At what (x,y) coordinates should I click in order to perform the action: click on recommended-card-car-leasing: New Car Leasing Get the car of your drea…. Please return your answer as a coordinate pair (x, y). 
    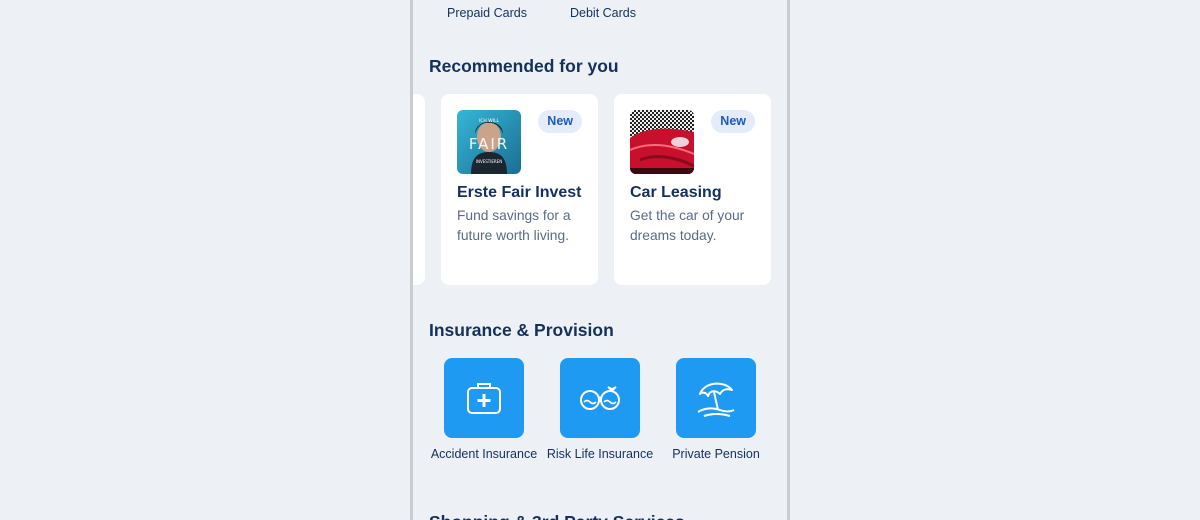
    Looking at the image, I should click on (692, 189).